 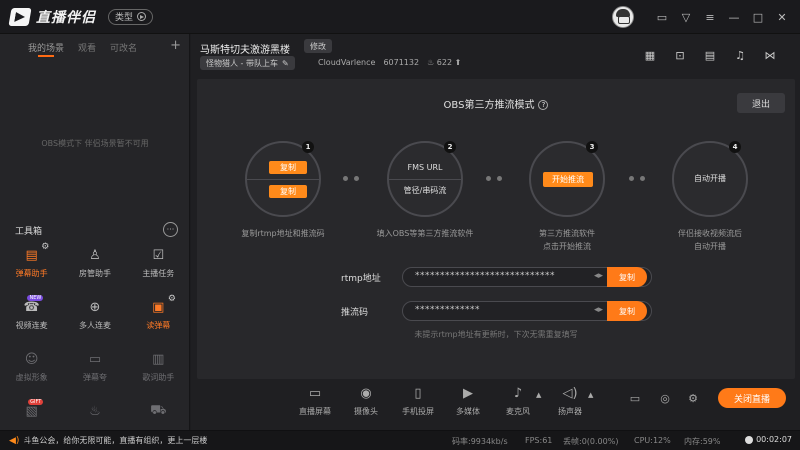 What do you see at coordinates (770, 55) in the screenshot?
I see `share-icon: ⋈` at bounding box center [770, 55].